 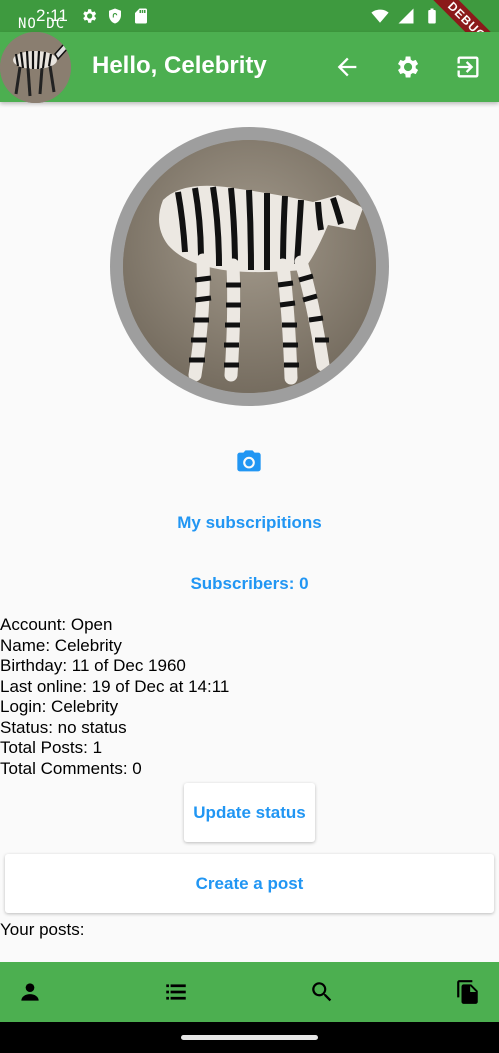 What do you see at coordinates (432, 16) in the screenshot?
I see `battery-icon` at bounding box center [432, 16].